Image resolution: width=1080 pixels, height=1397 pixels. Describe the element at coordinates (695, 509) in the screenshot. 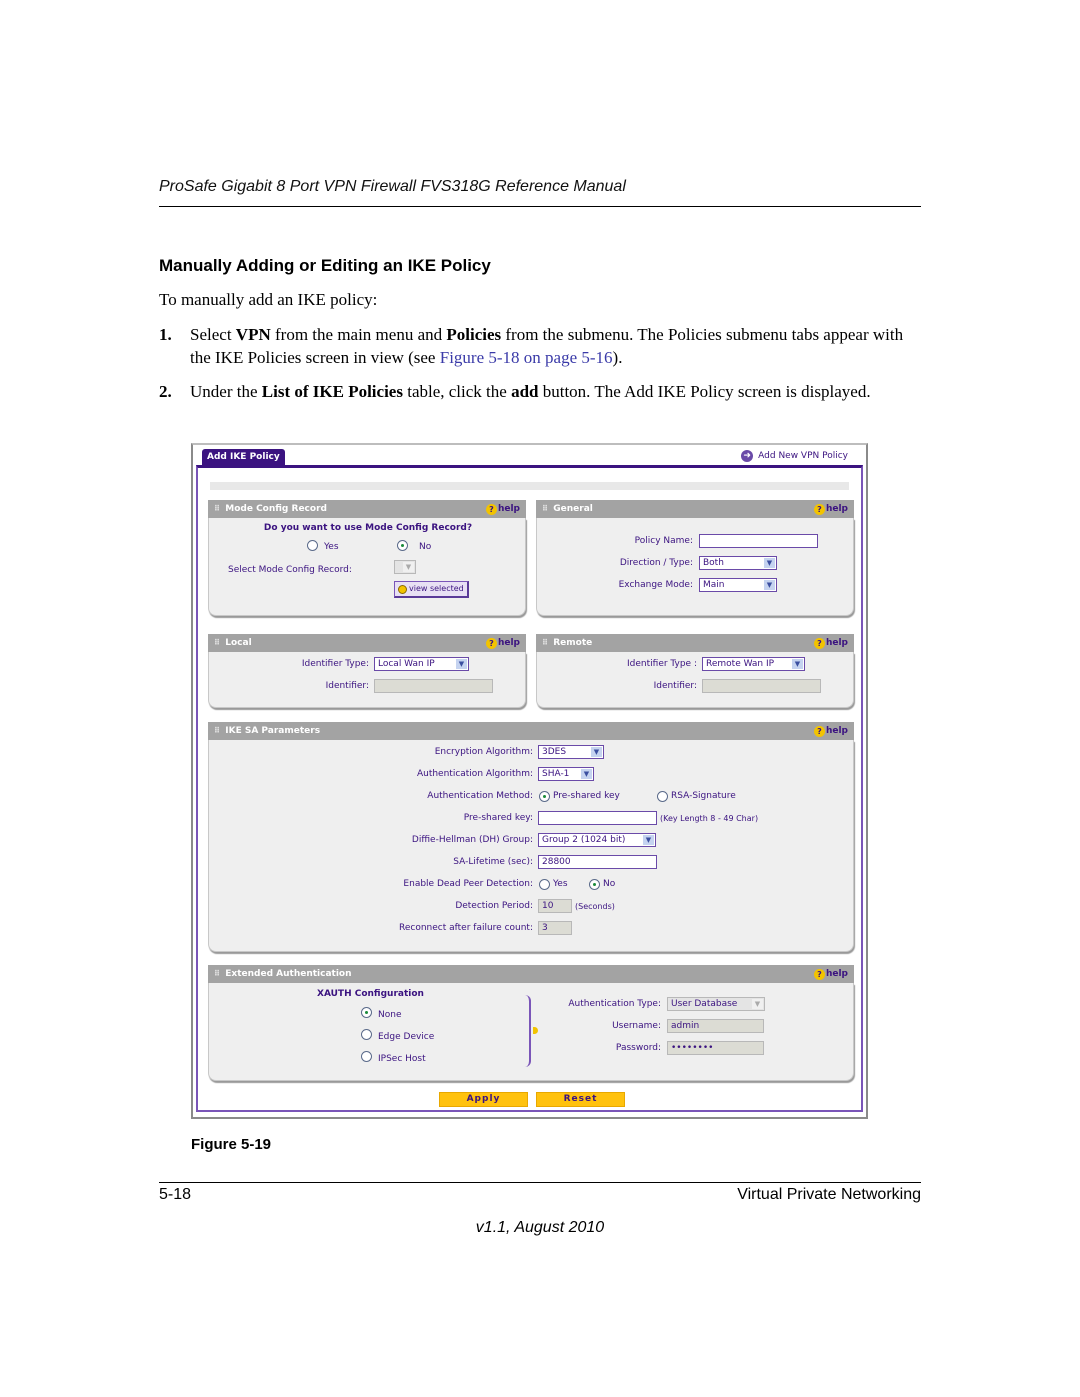

I see `panel-header: ⠿ General ? help` at that location.